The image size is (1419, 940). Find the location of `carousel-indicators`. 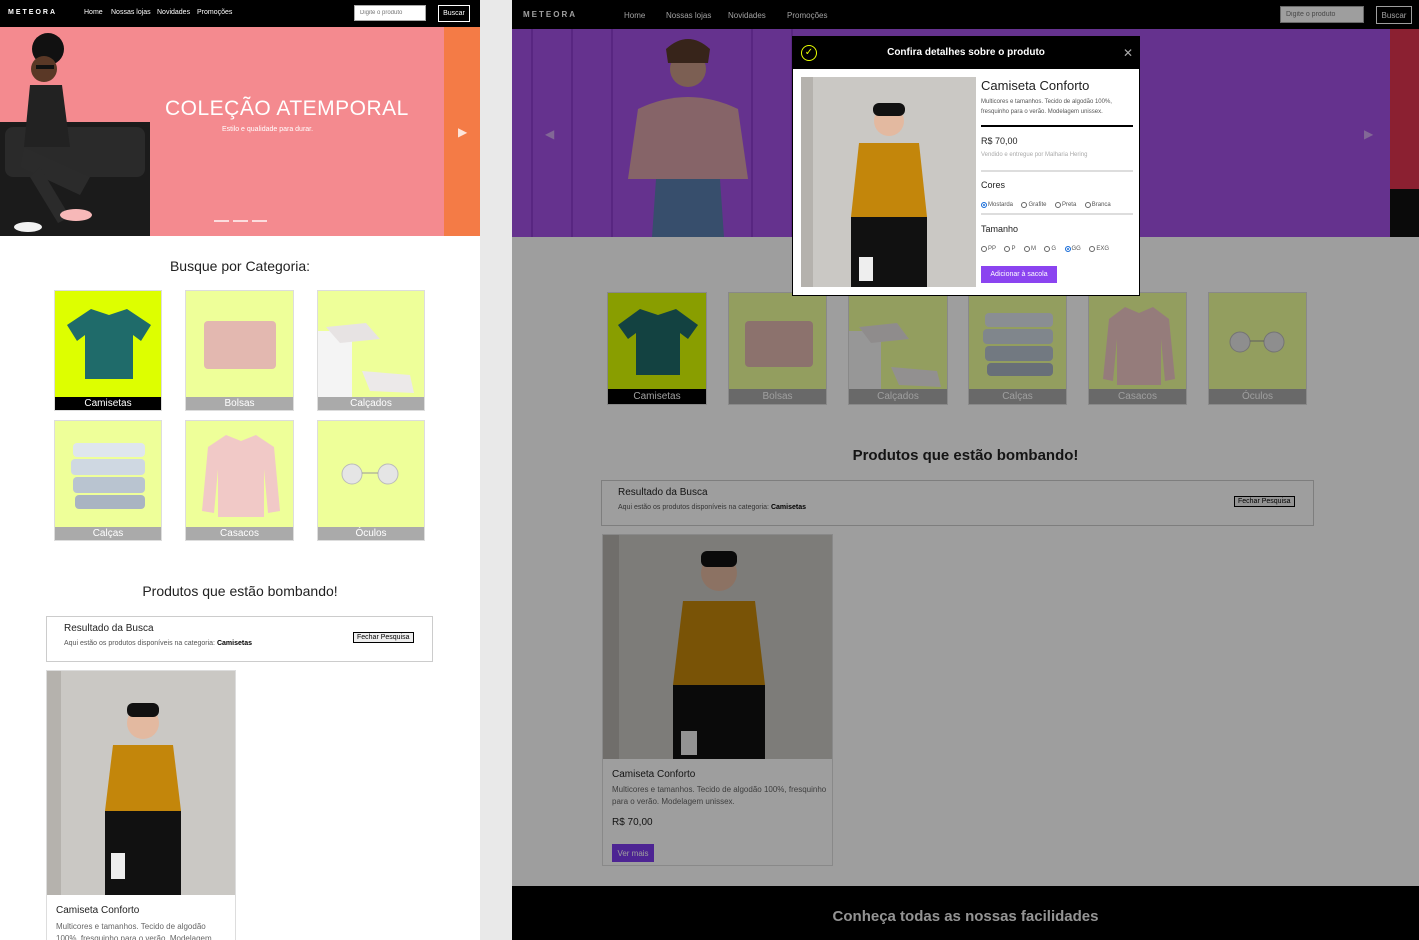

carousel-indicators is located at coordinates (240, 221).